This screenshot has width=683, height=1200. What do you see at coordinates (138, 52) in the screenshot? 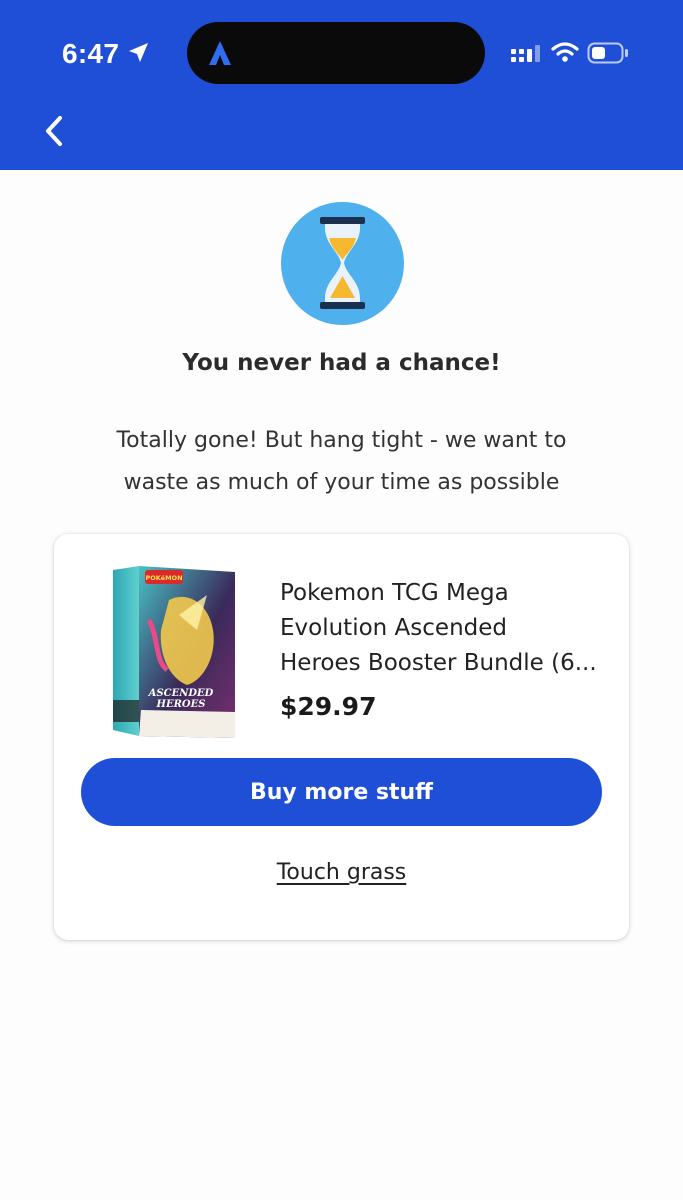
I see `location-arrow-icon` at bounding box center [138, 52].